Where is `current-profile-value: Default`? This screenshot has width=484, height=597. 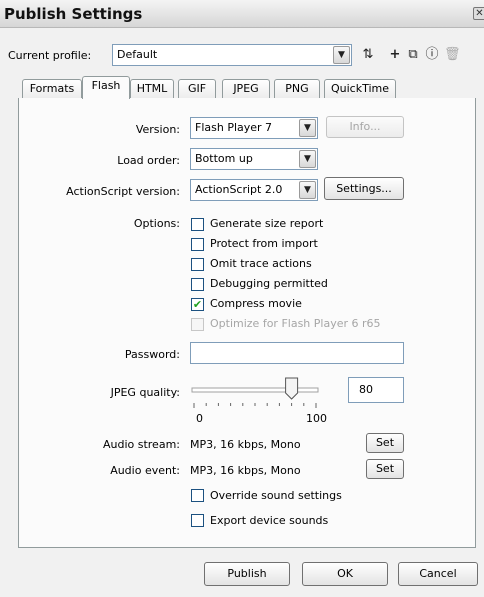 current-profile-value: Default is located at coordinates (137, 54).